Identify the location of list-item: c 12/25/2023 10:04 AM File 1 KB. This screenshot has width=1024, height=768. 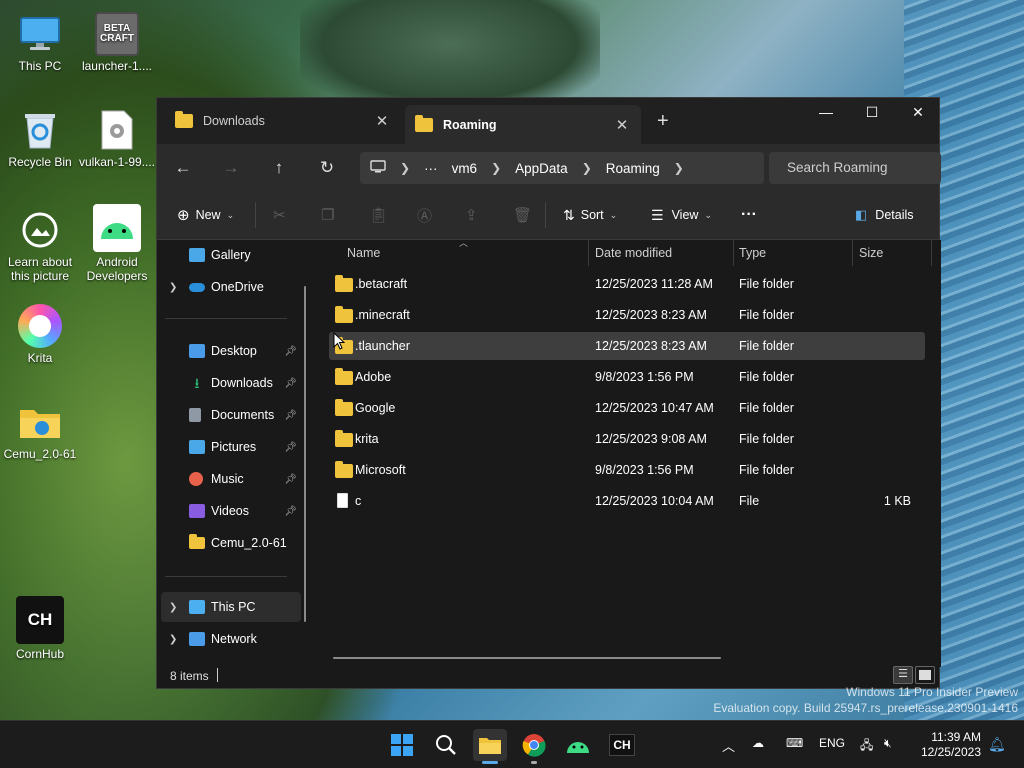
(627, 501).